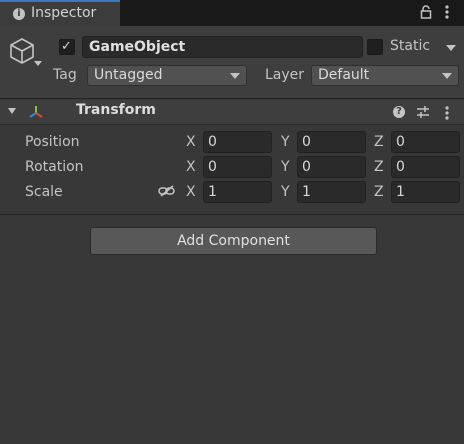 The width and height of the screenshot is (464, 444). What do you see at coordinates (19, 14) in the screenshot?
I see `info-icon: i` at bounding box center [19, 14].